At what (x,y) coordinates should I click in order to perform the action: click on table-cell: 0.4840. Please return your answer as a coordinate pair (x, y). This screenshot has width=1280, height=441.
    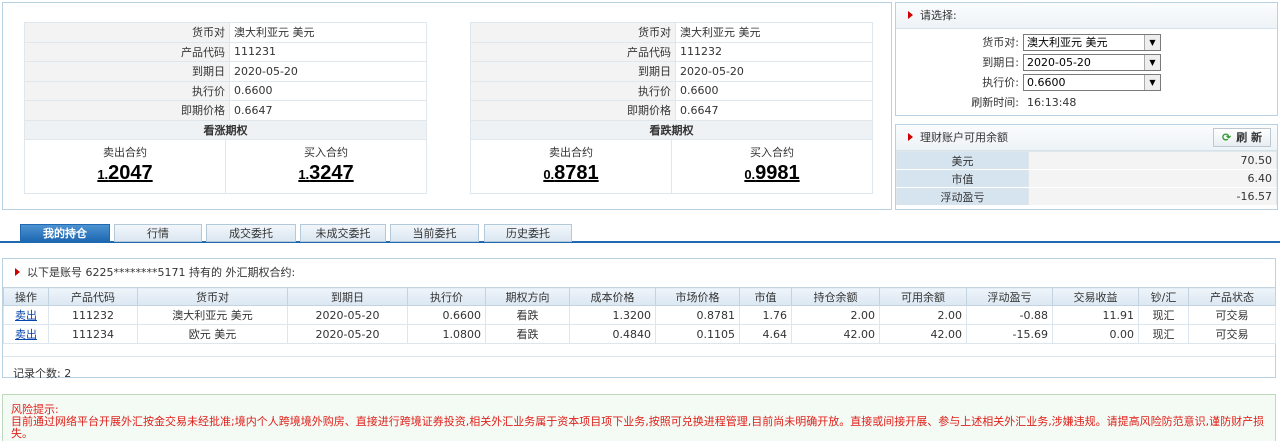
    Looking at the image, I should click on (612, 334).